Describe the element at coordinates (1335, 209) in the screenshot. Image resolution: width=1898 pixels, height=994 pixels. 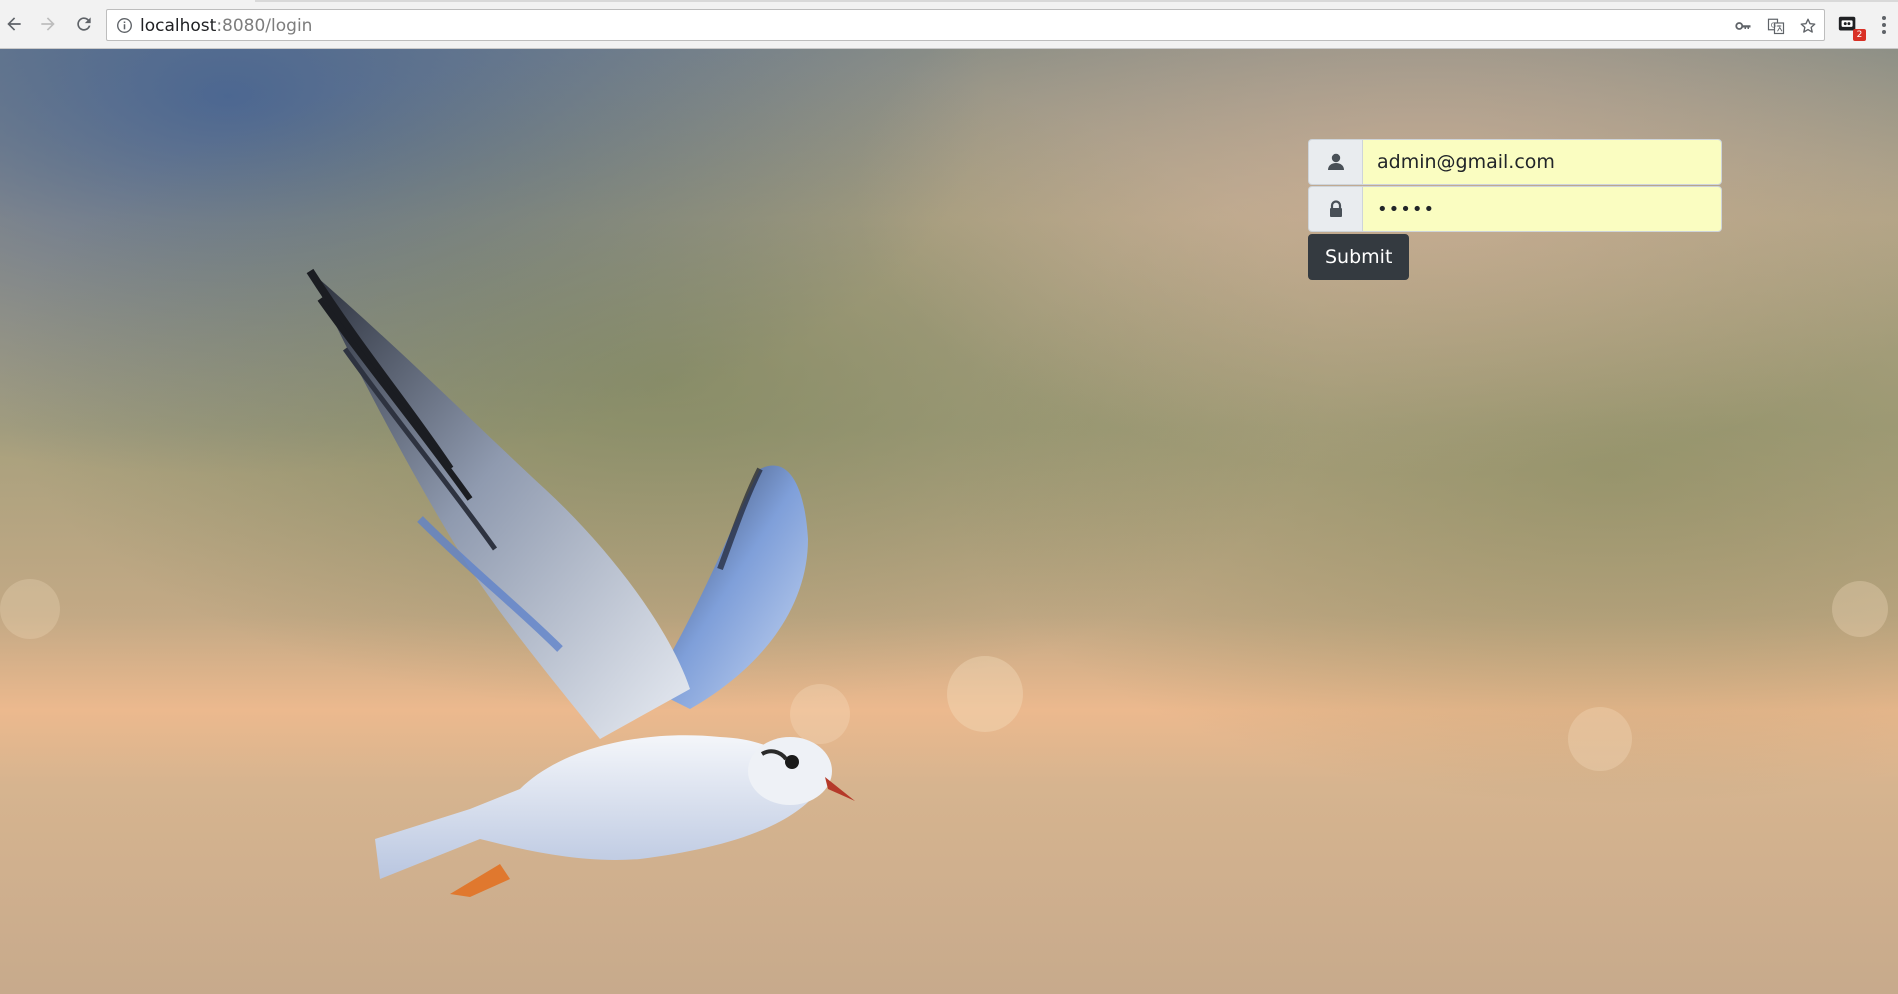
I see `lock-icon` at that location.